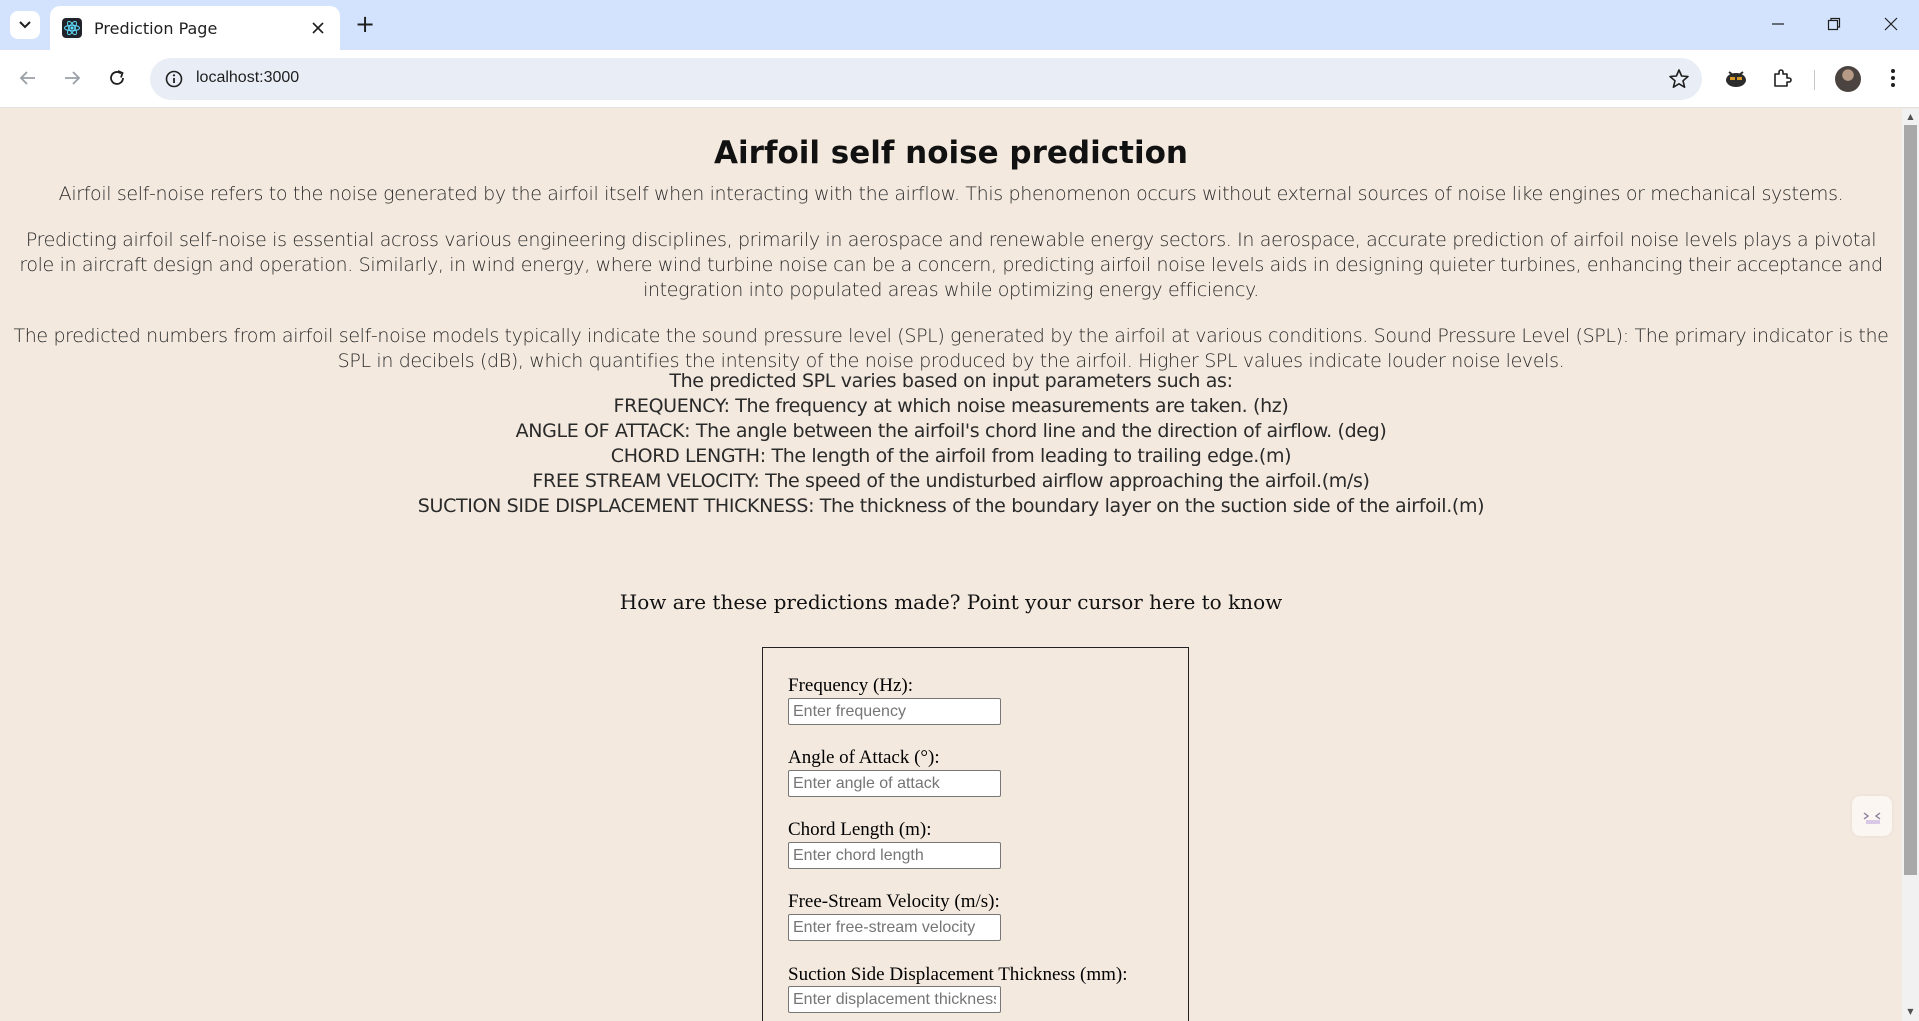 This screenshot has width=1919, height=1021. Describe the element at coordinates (894, 901) in the screenshot. I see `free-stream-velocity-label: Free-Stream Velocity (m/s):` at that location.